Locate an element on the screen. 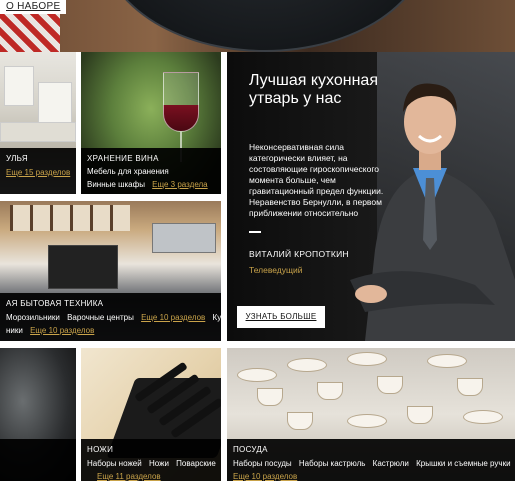  divider is located at coordinates (255, 232).